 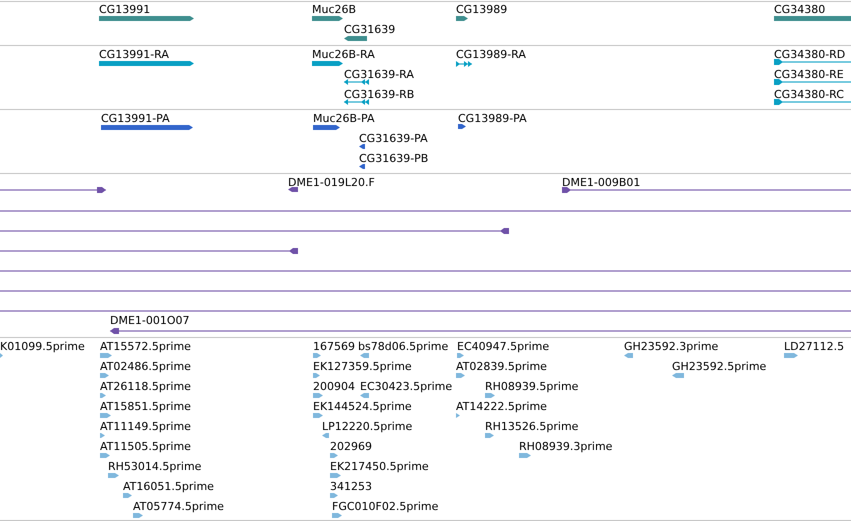 I want to click on feature-label: CG13991, so click(x=124, y=10).